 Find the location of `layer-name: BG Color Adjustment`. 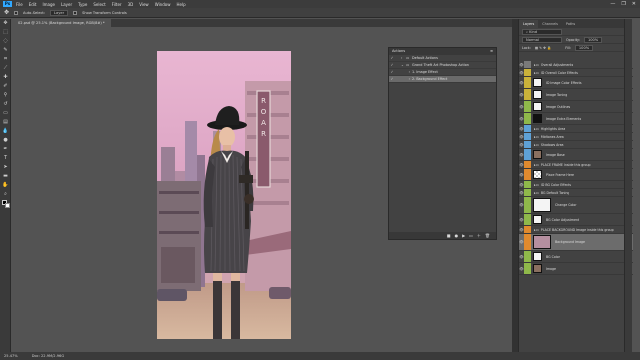

layer-name: BG Color Adjustment is located at coordinates (563, 219).